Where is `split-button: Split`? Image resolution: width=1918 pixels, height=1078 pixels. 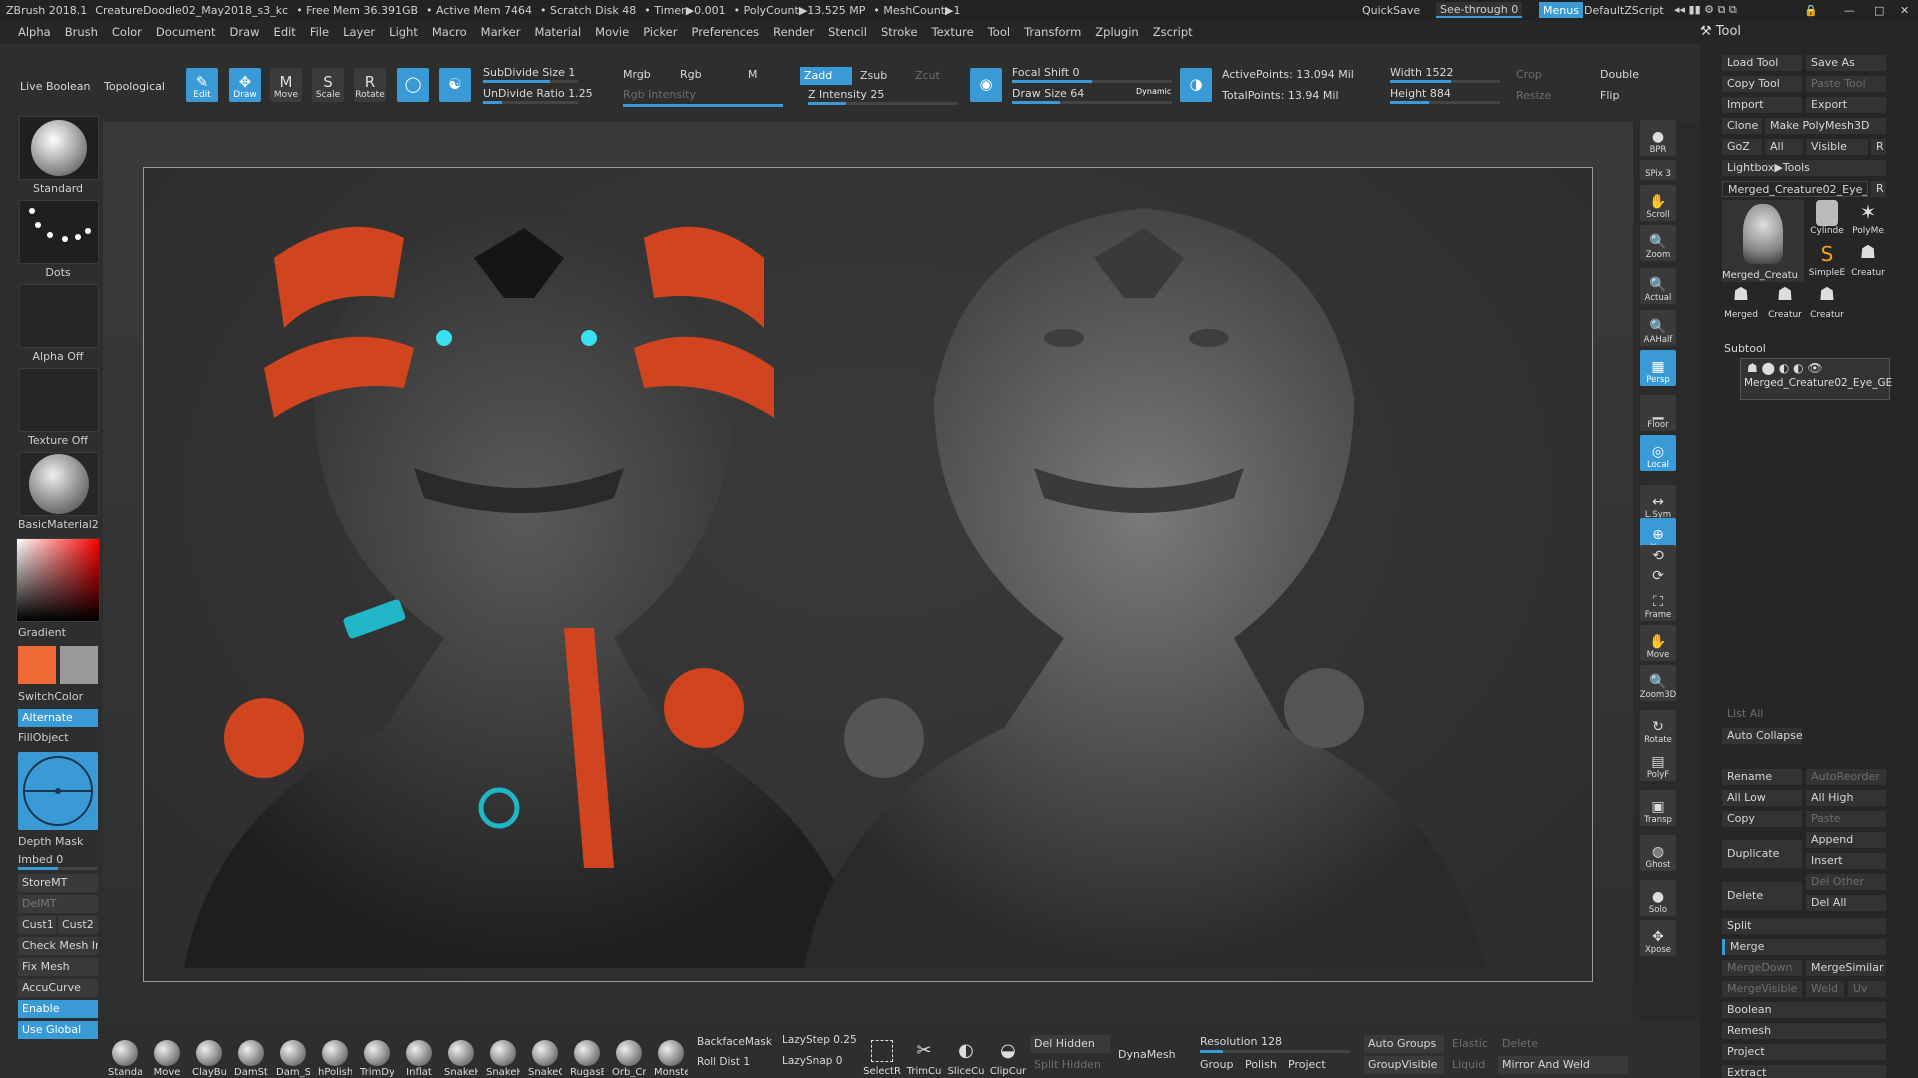
split-button: Split is located at coordinates (1804, 926).